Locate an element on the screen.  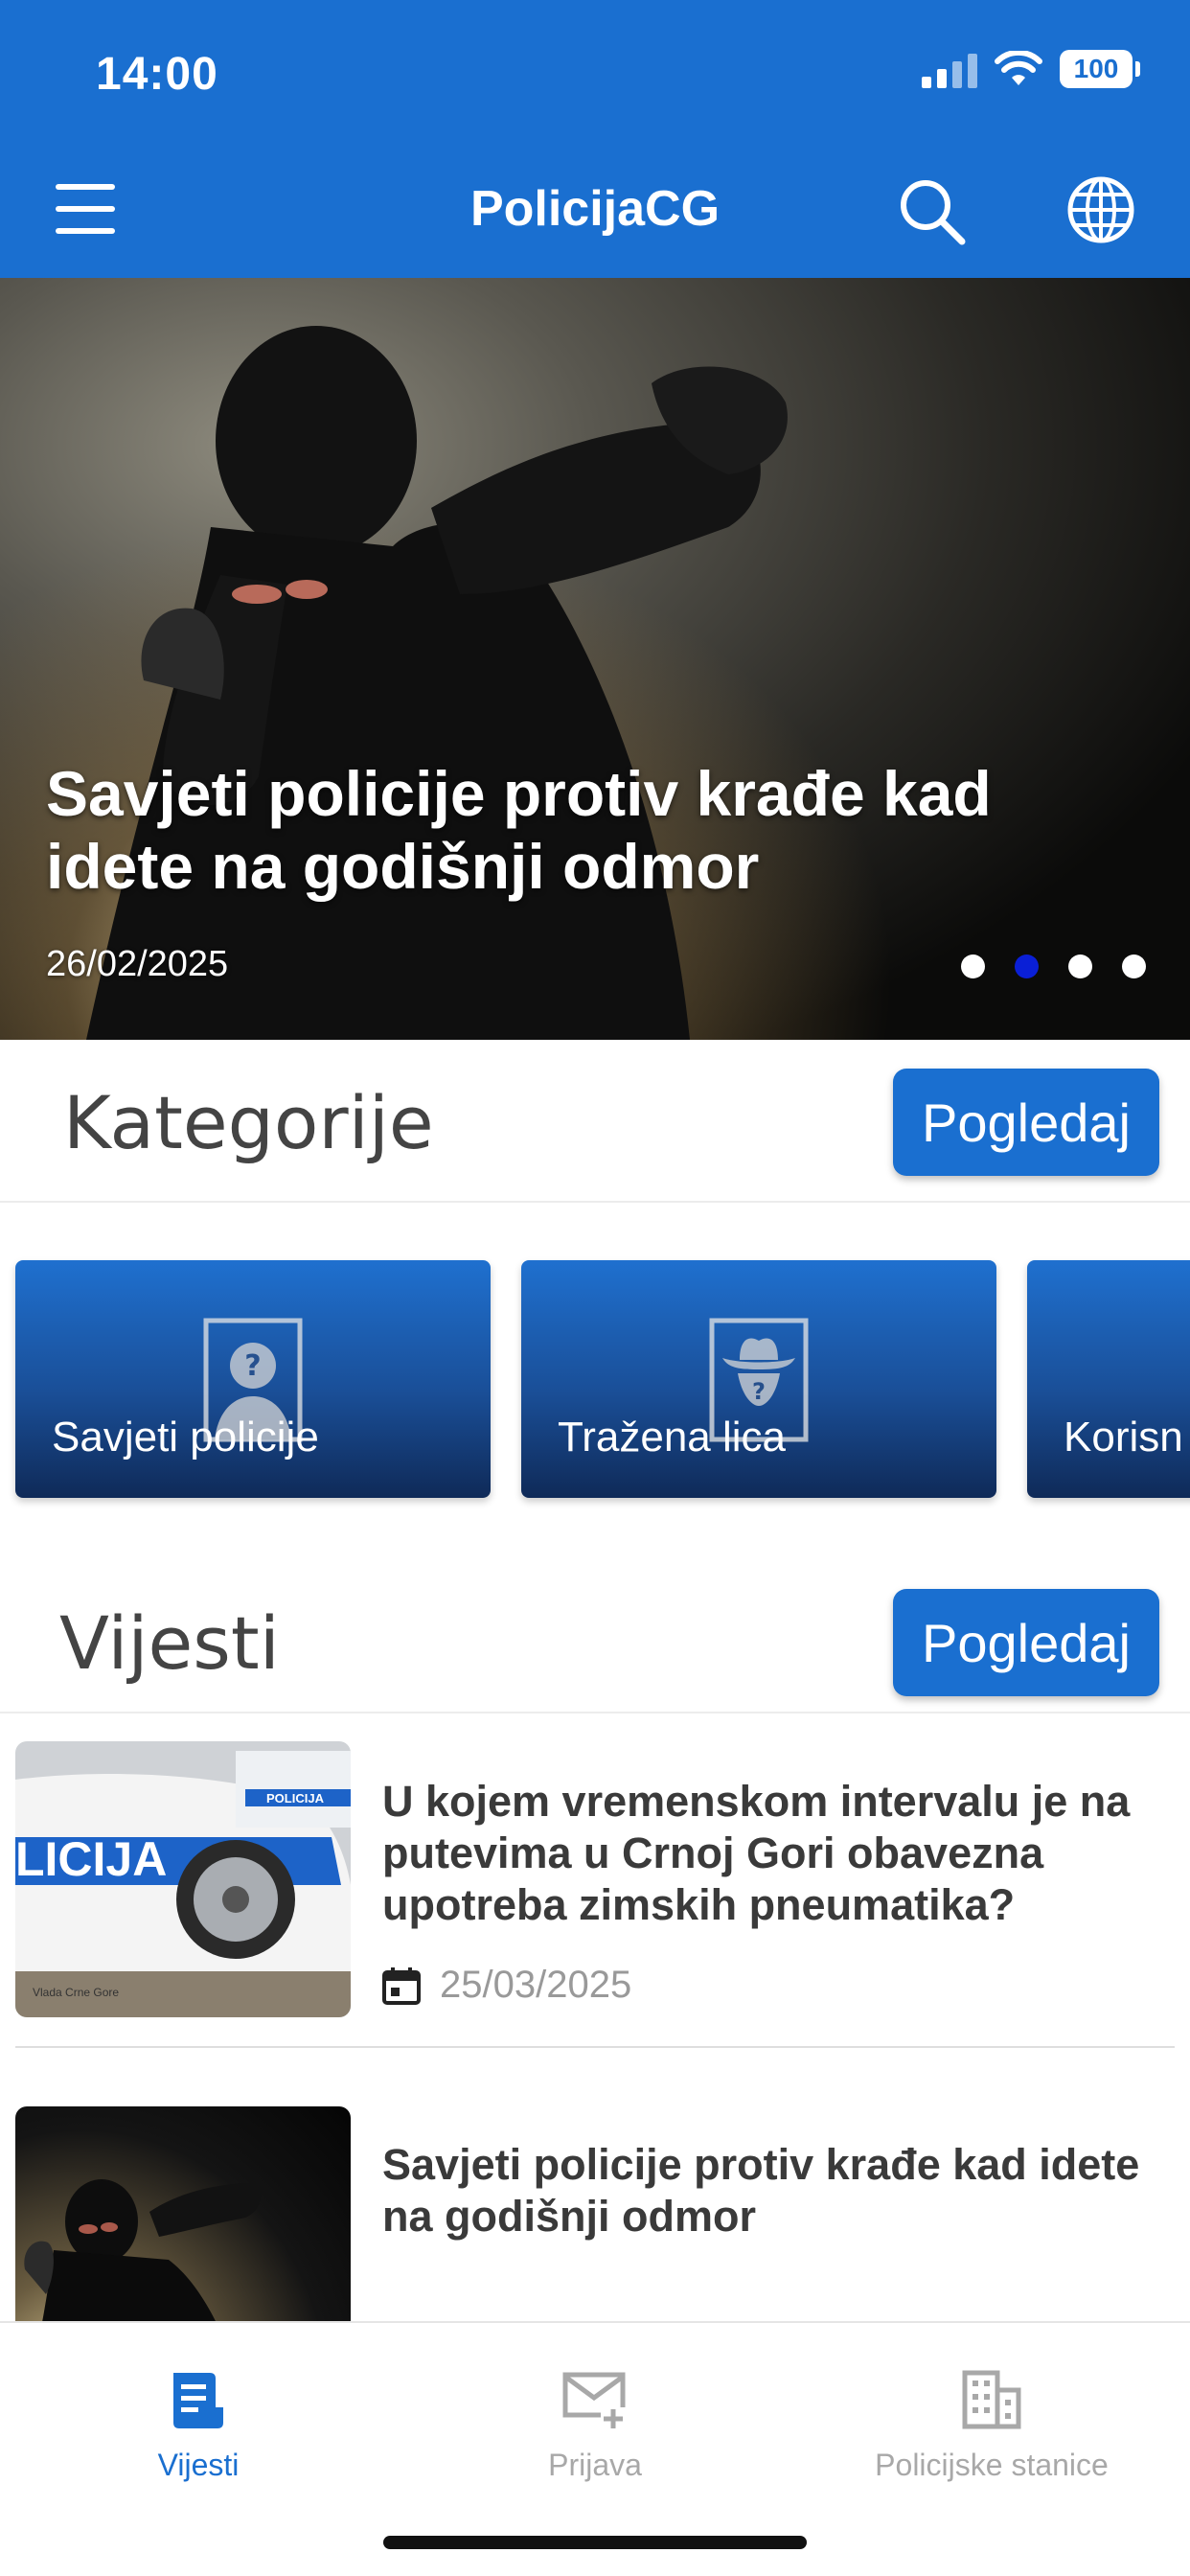
news-header: Vijesti Pogledaj is located at coordinates (595, 1633).